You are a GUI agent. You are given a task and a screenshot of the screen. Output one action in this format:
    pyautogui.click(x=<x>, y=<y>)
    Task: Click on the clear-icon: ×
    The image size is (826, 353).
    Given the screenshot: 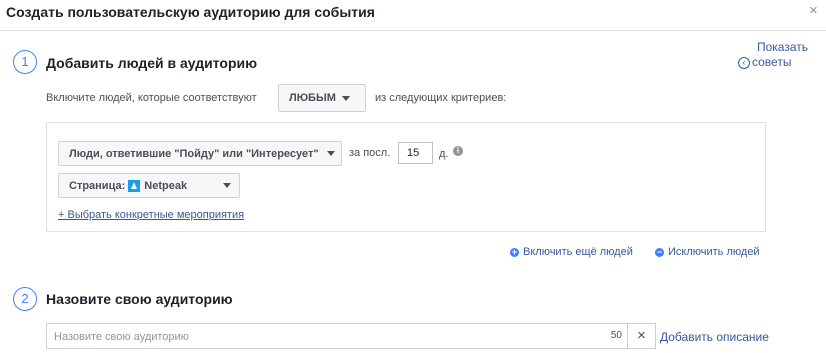 What is the action you would take?
    pyautogui.click(x=642, y=336)
    